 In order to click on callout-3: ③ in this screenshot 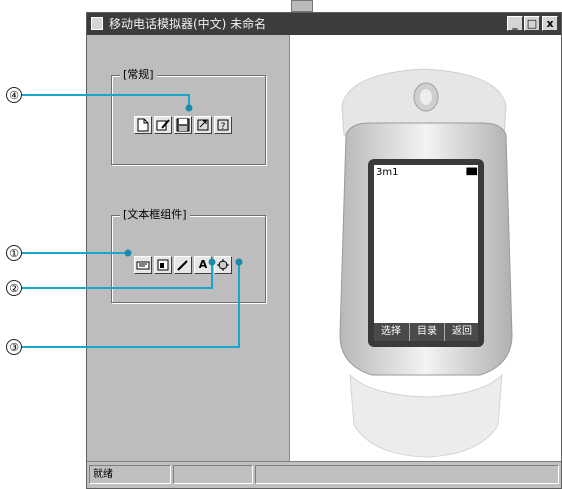, I will do `click(14, 347)`.